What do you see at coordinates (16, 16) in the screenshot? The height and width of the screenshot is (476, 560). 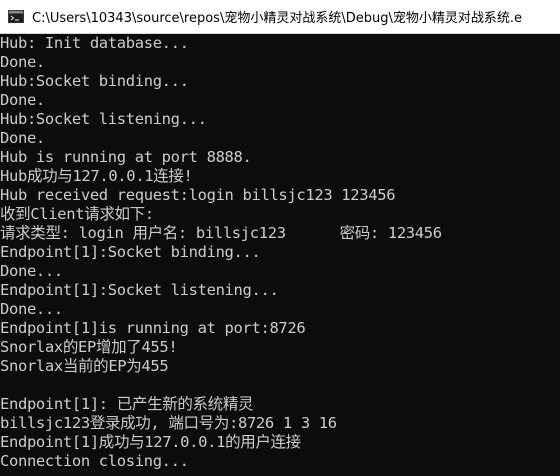 I see `console-app-icon` at bounding box center [16, 16].